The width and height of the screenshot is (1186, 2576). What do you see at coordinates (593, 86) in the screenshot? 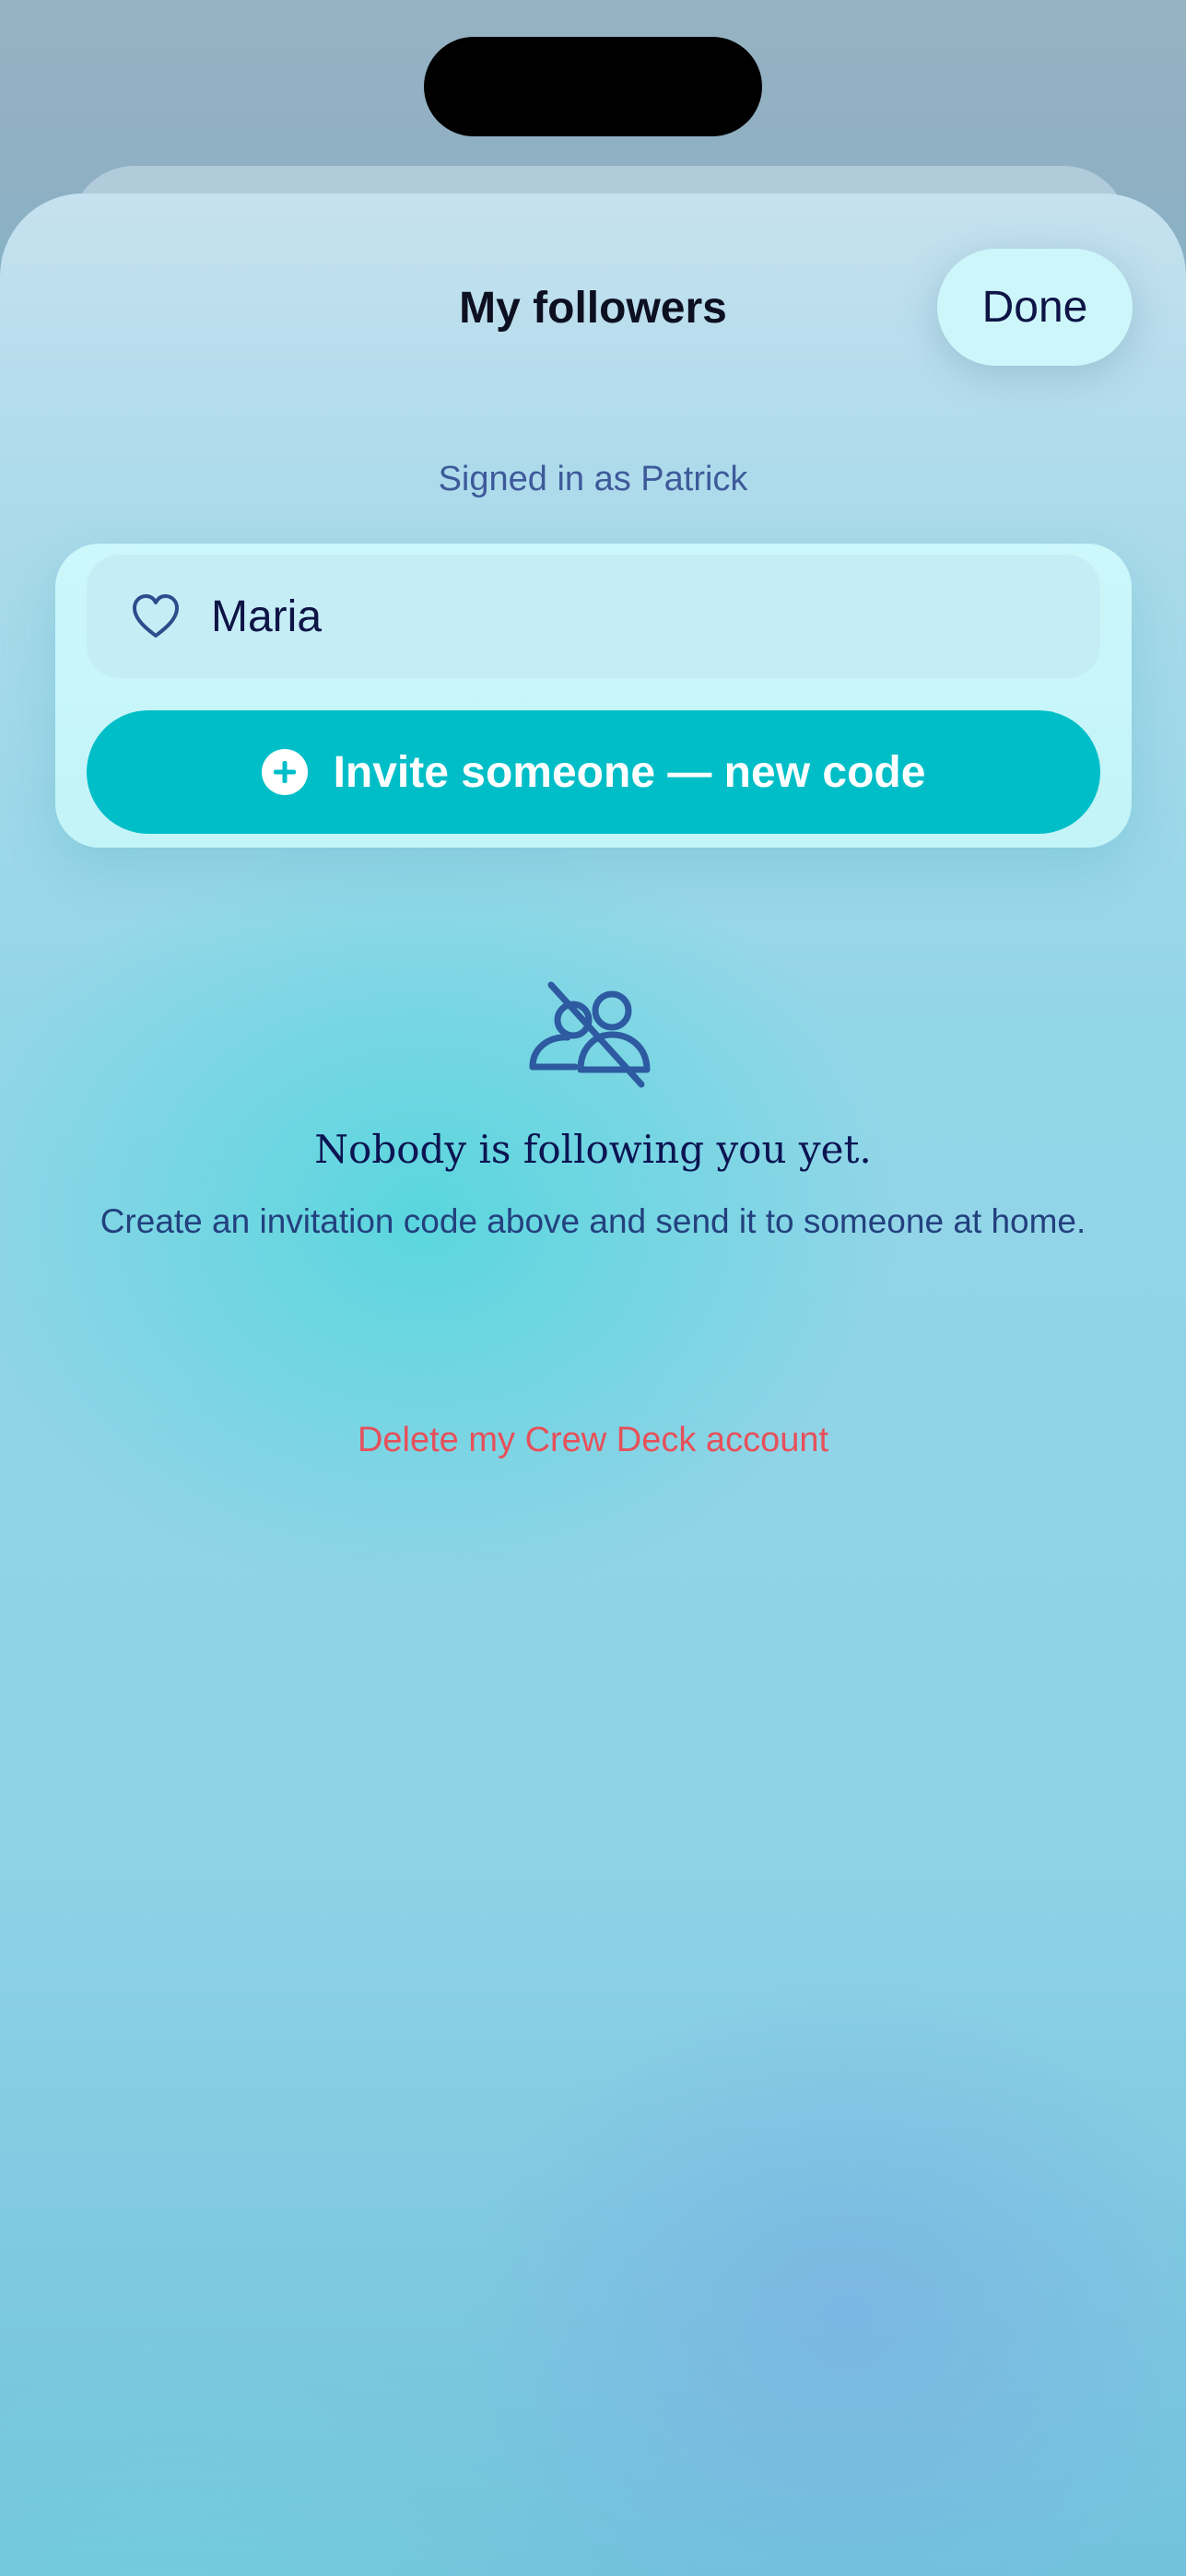
I see `dynamic-island` at bounding box center [593, 86].